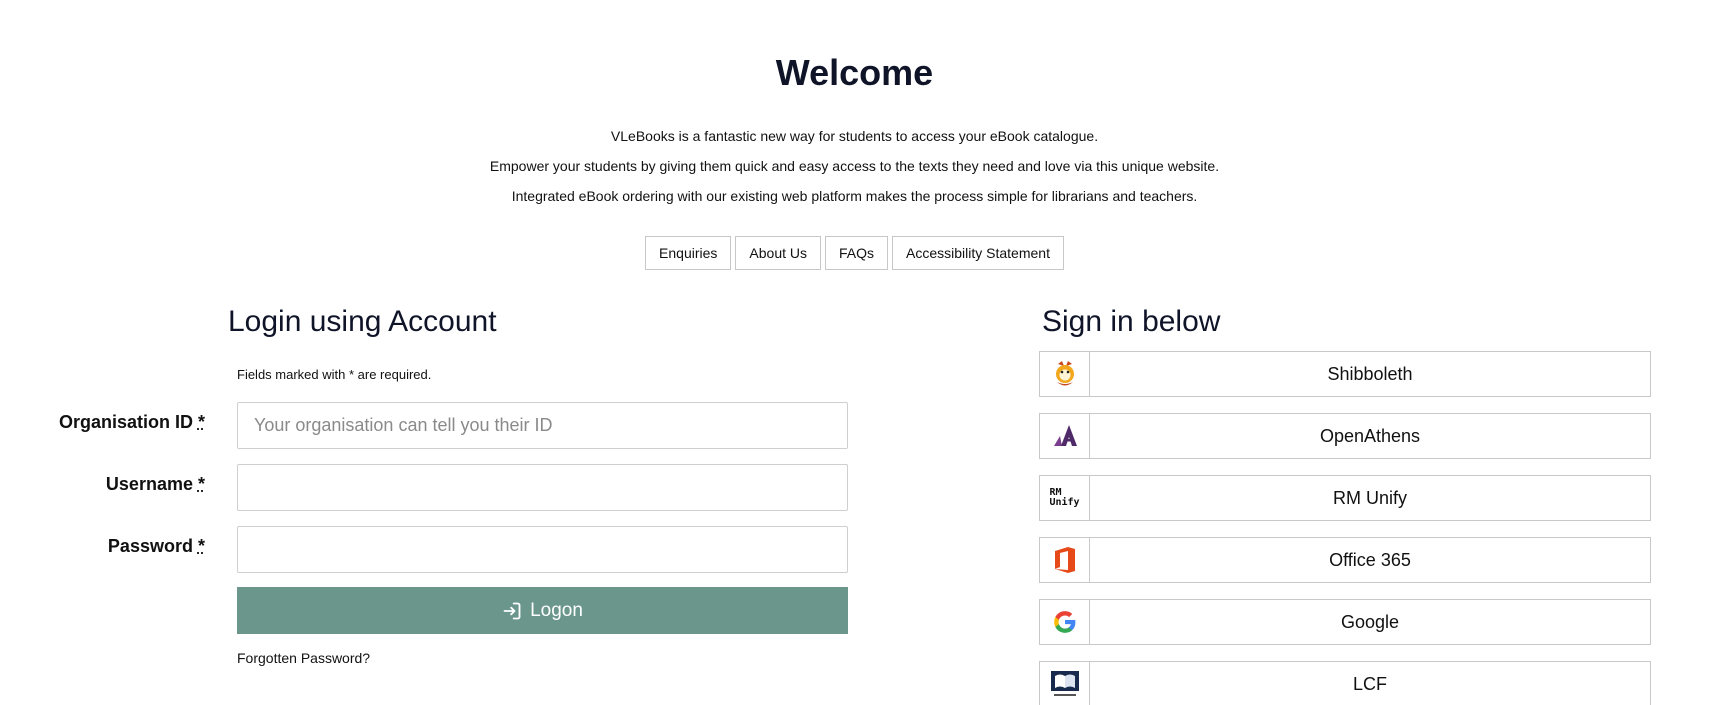 Image resolution: width=1709 pixels, height=705 pixels. What do you see at coordinates (542, 549) in the screenshot?
I see `password-input` at bounding box center [542, 549].